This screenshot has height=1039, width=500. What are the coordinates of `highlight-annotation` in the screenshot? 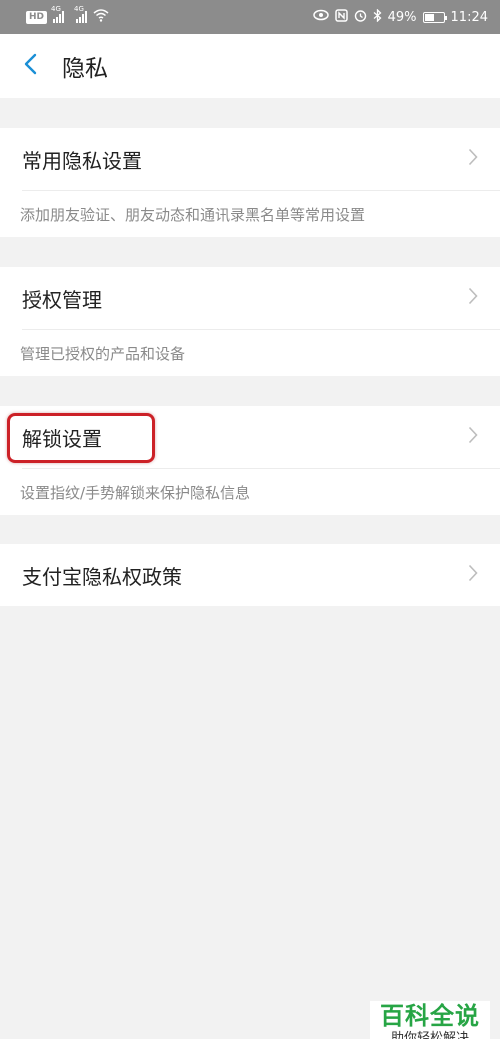 It's located at (81, 438).